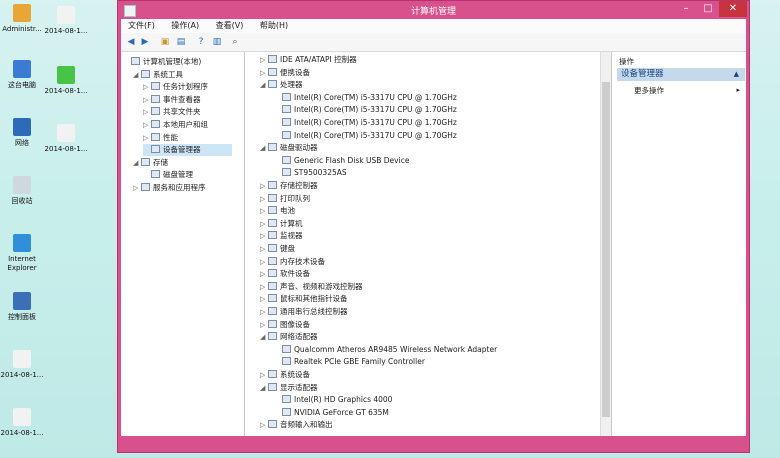  I want to click on collapse-arrow-icon: ▲, so click(736, 74).